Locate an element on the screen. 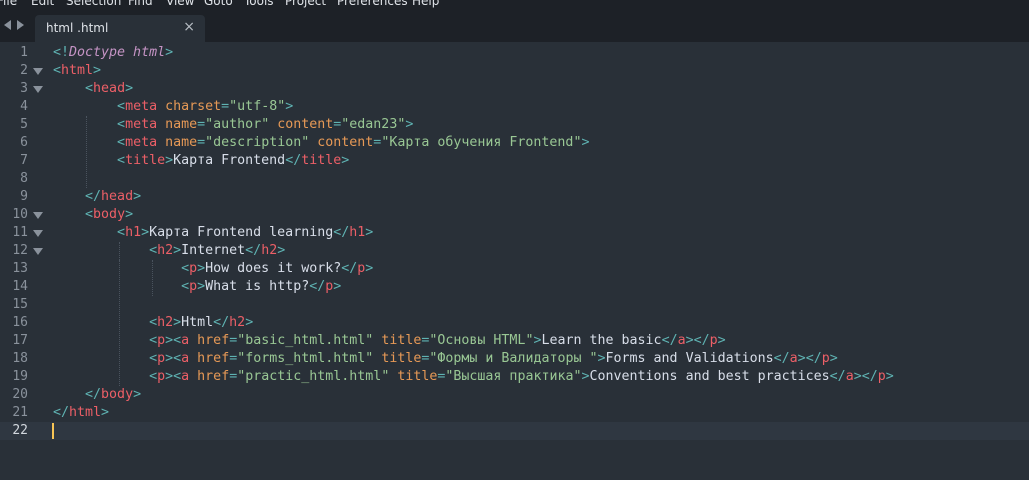 This screenshot has width=1029, height=480. menu-item-project: Project is located at coordinates (305, 4).